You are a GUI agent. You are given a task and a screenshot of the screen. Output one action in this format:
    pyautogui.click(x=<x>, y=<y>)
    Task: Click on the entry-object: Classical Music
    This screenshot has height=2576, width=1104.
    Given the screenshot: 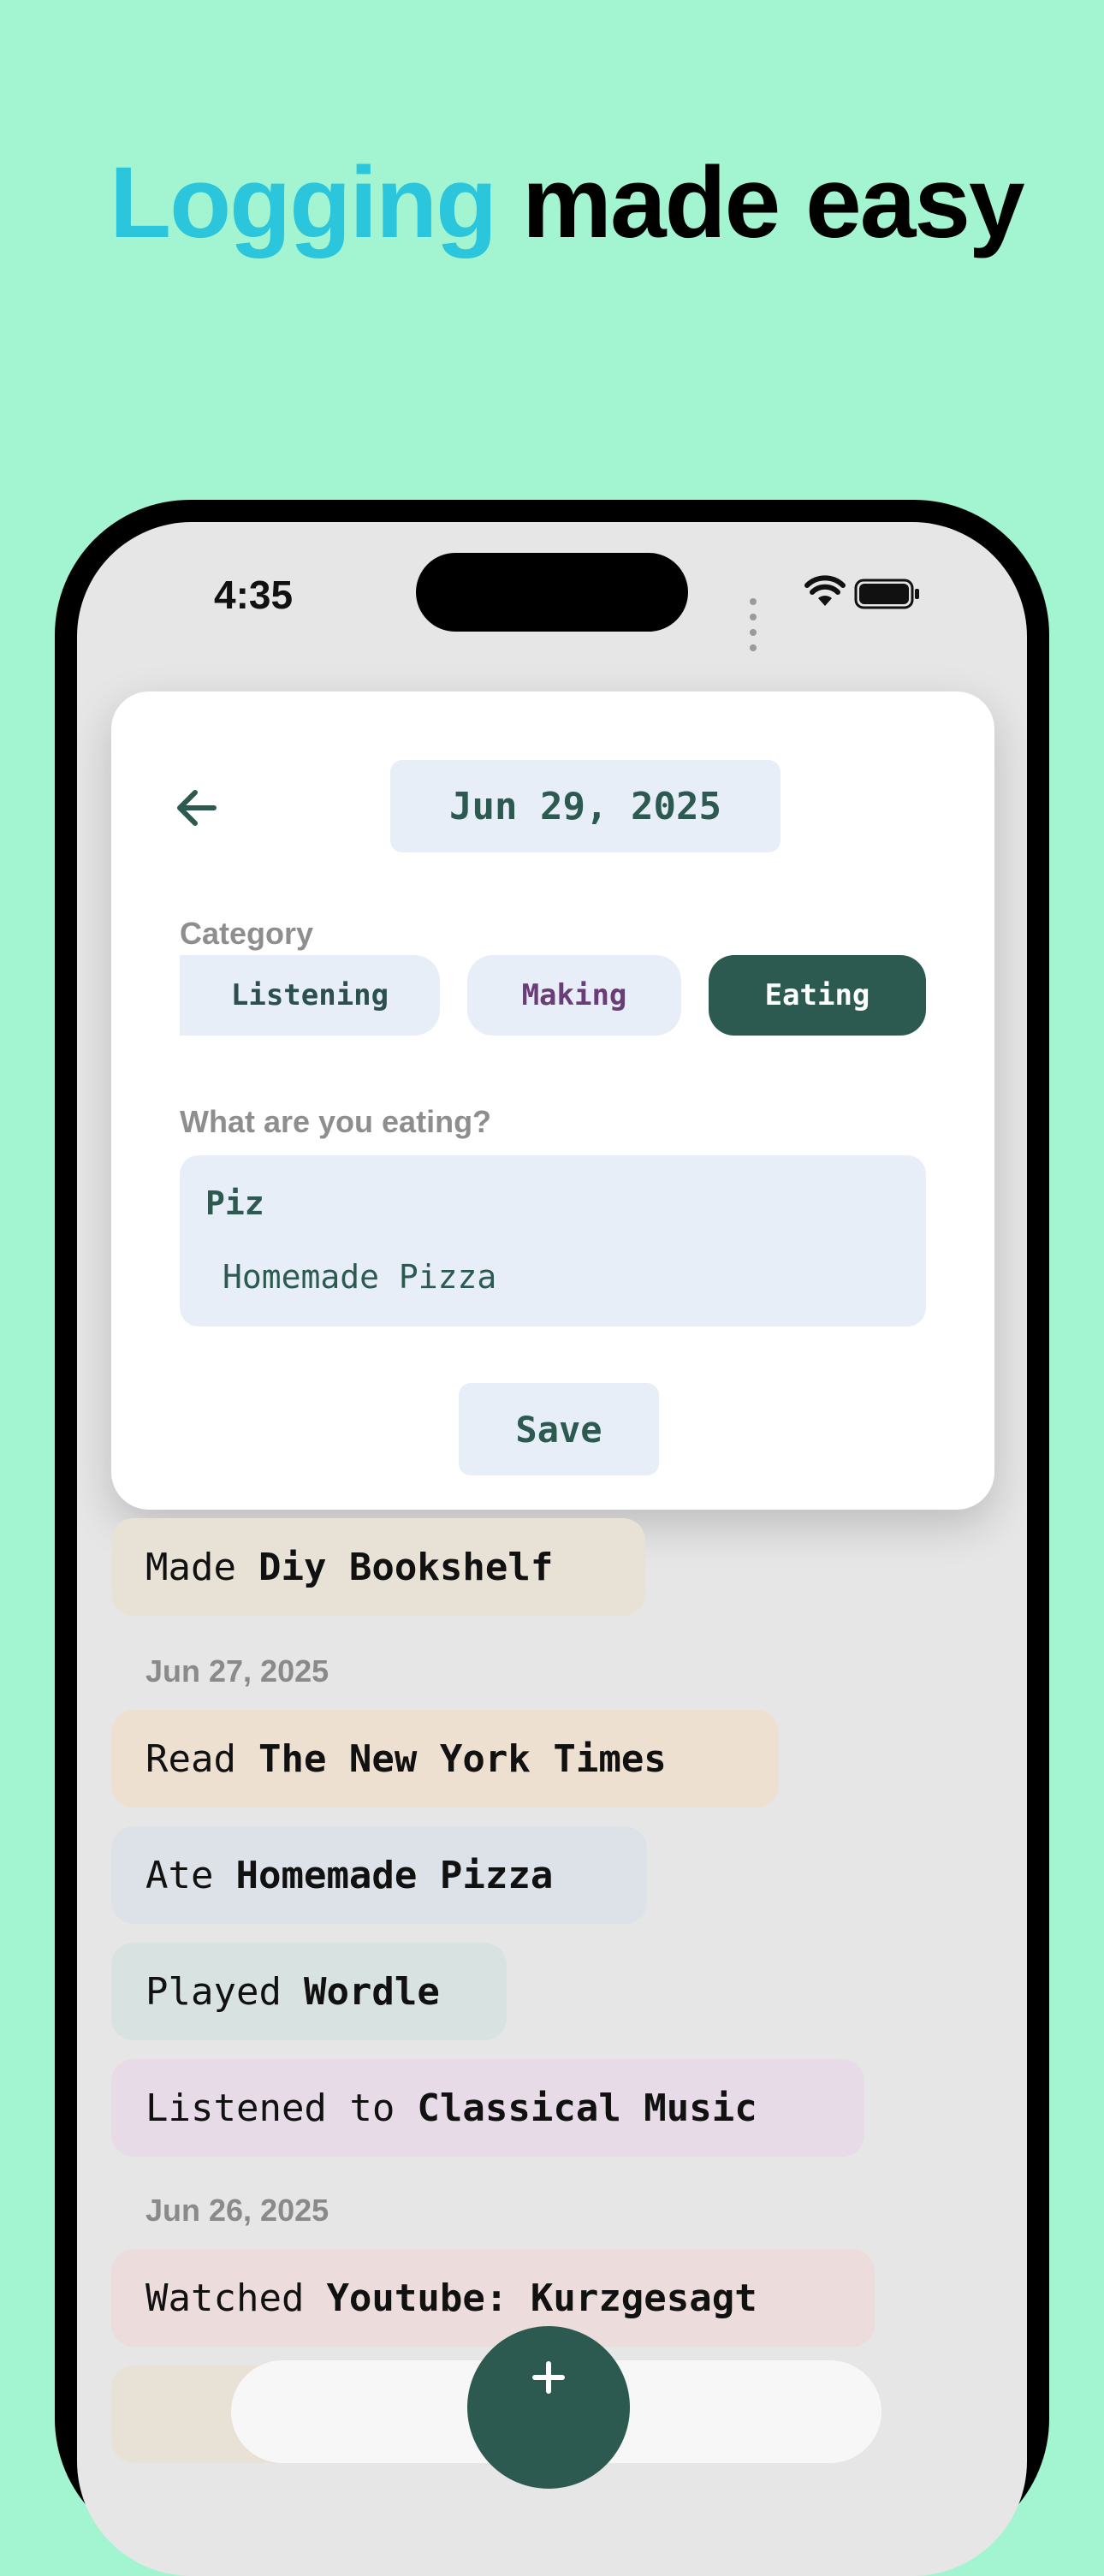 What is the action you would take?
    pyautogui.click(x=587, y=2108)
    